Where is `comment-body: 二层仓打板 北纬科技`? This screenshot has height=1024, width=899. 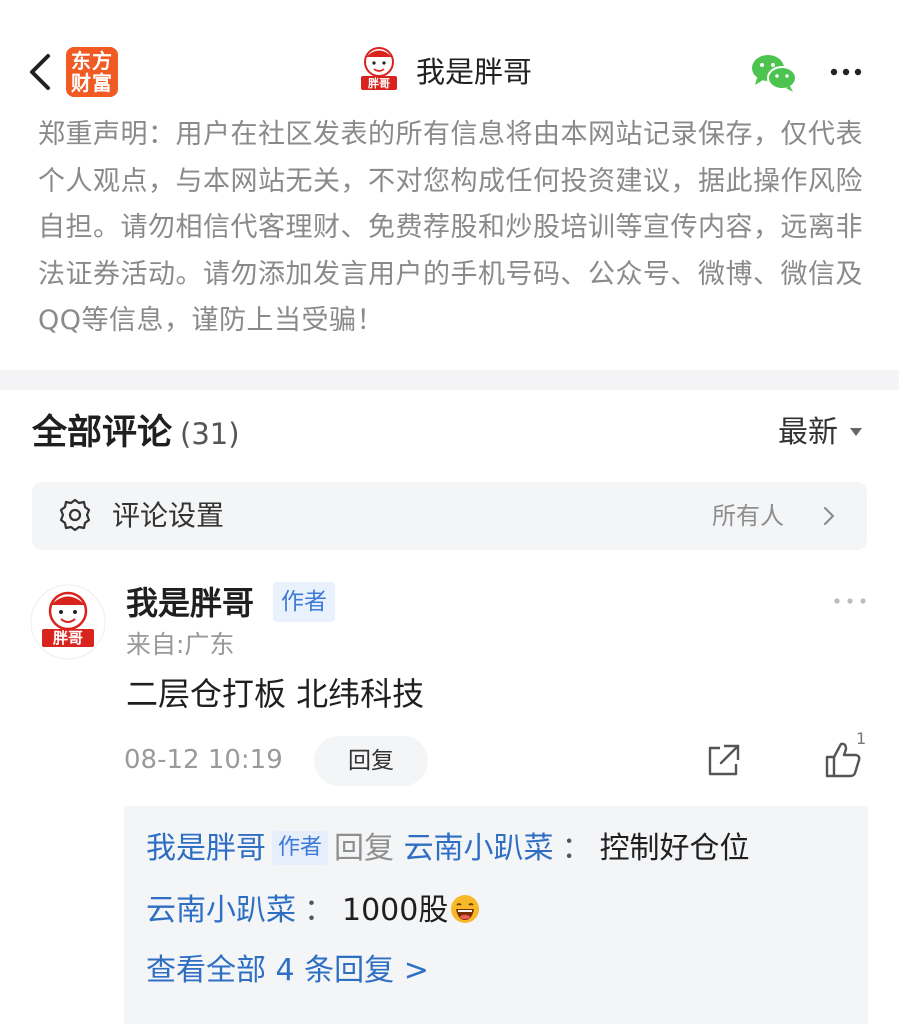 comment-body: 二层仓打板 北纬科技 is located at coordinates (275, 694).